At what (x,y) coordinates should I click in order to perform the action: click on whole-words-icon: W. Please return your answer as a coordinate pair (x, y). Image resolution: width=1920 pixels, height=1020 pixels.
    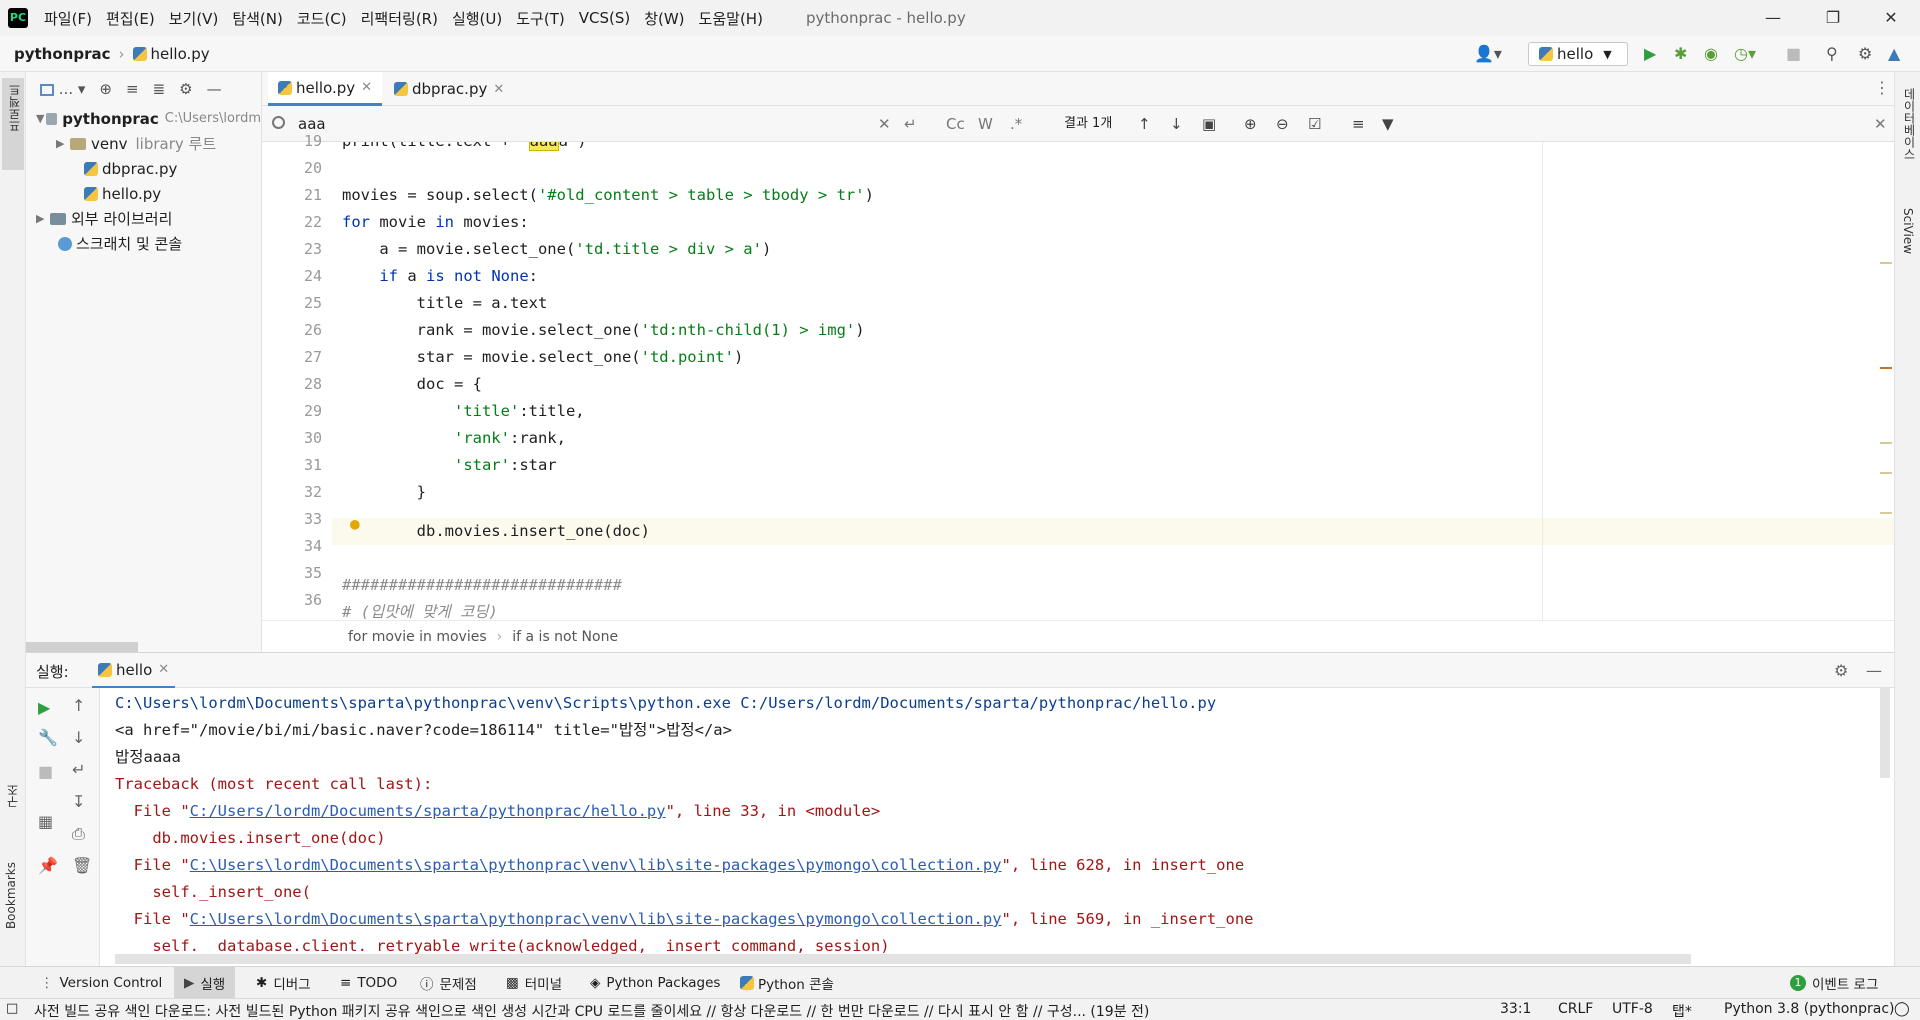
    Looking at the image, I should click on (985, 124).